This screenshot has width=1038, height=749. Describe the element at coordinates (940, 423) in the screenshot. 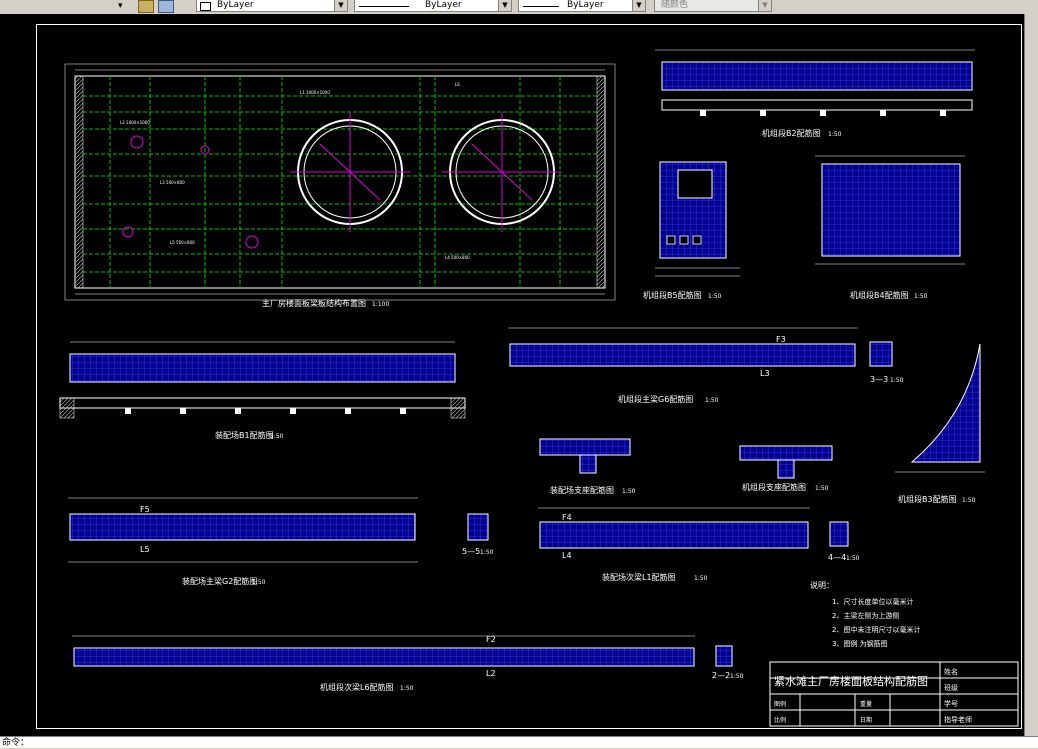

I see `b3-detail: 机组段B3配筋图 1:50` at that location.